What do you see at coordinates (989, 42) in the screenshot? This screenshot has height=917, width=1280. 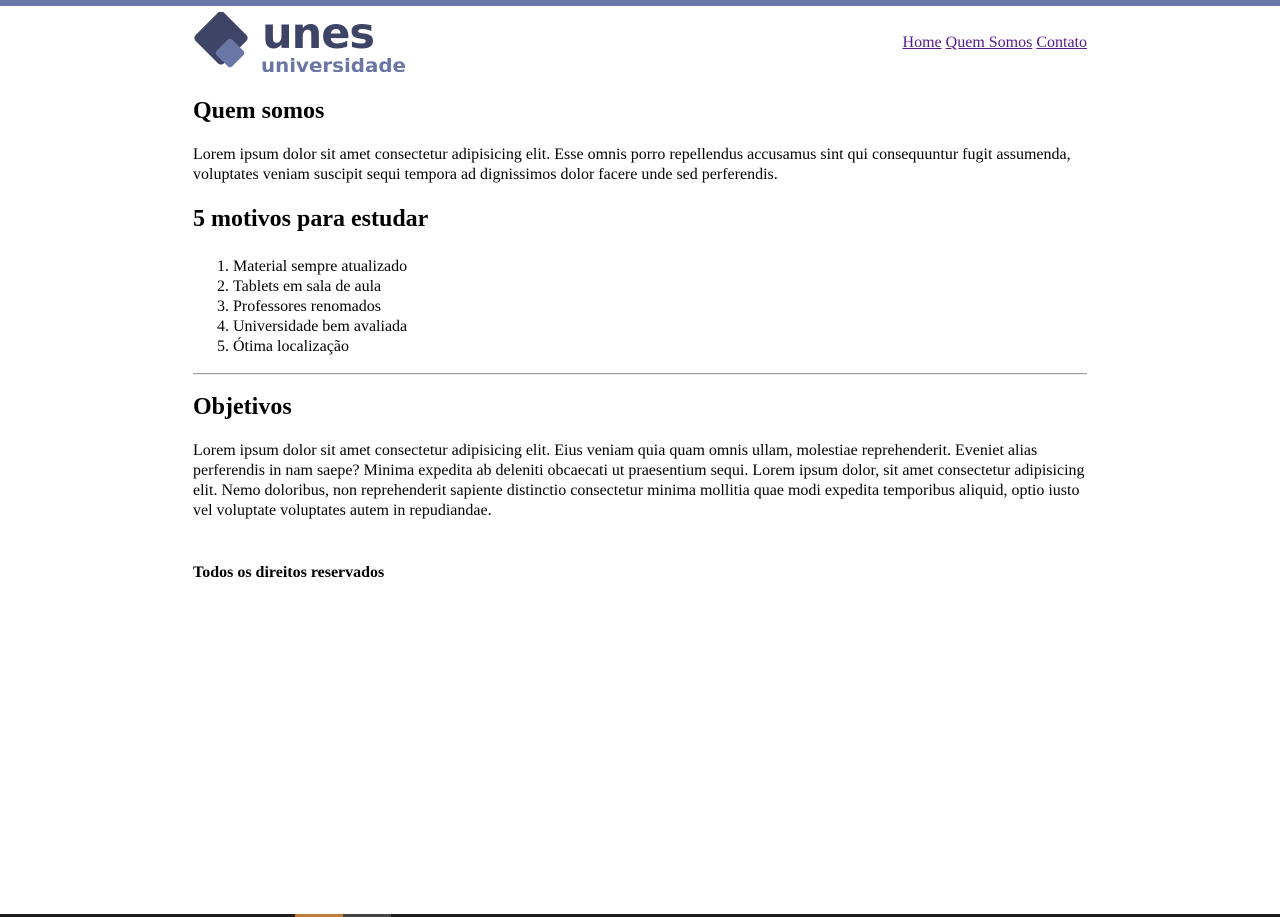 I see `nav-link-quem-somos: Quem Somos` at bounding box center [989, 42].